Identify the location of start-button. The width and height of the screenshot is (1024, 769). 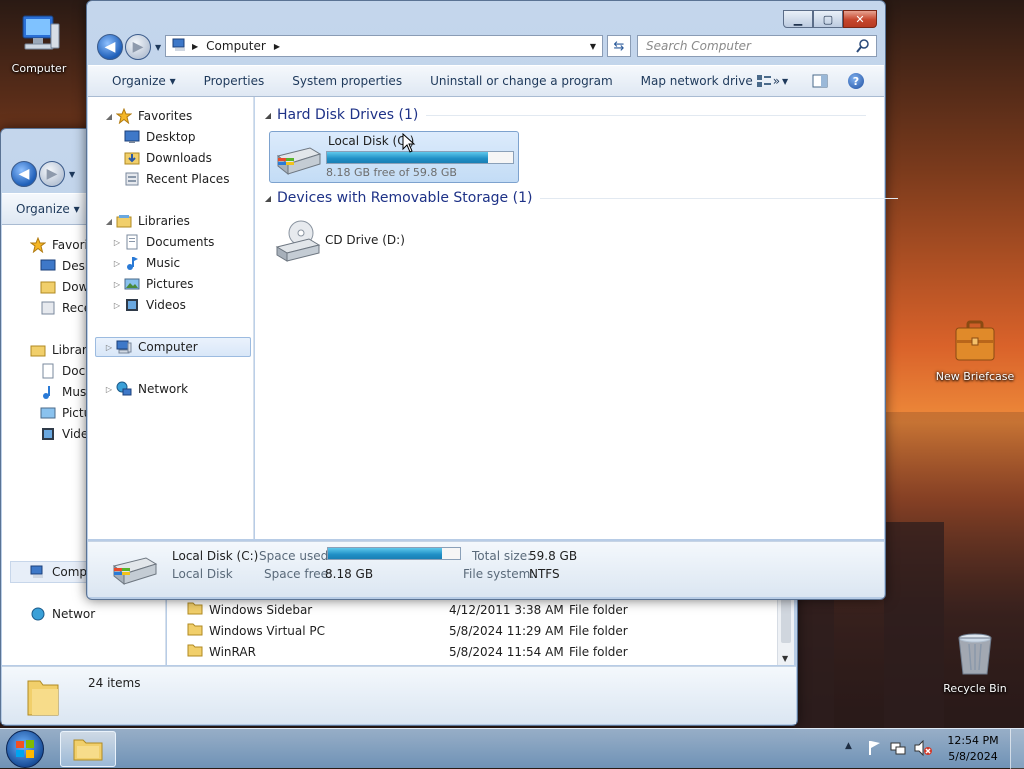
(25, 749).